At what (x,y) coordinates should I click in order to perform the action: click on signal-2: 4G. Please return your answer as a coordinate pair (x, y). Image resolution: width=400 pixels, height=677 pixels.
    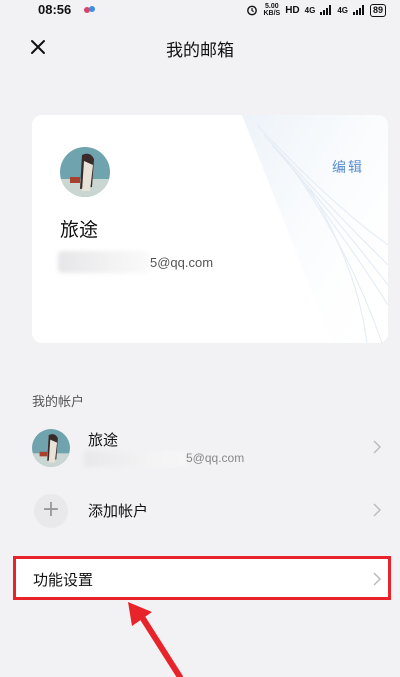
    Looking at the image, I should click on (342, 10).